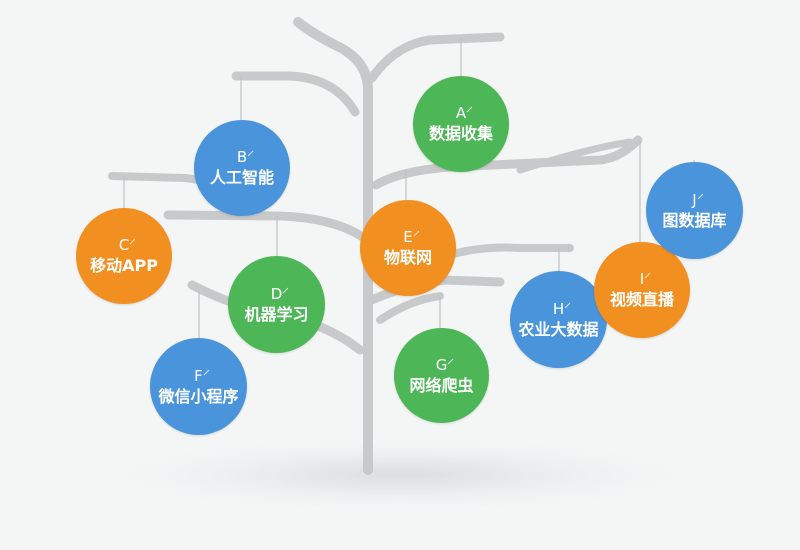 The height and width of the screenshot is (550, 800). I want to click on node-j-letter: J, so click(694, 199).